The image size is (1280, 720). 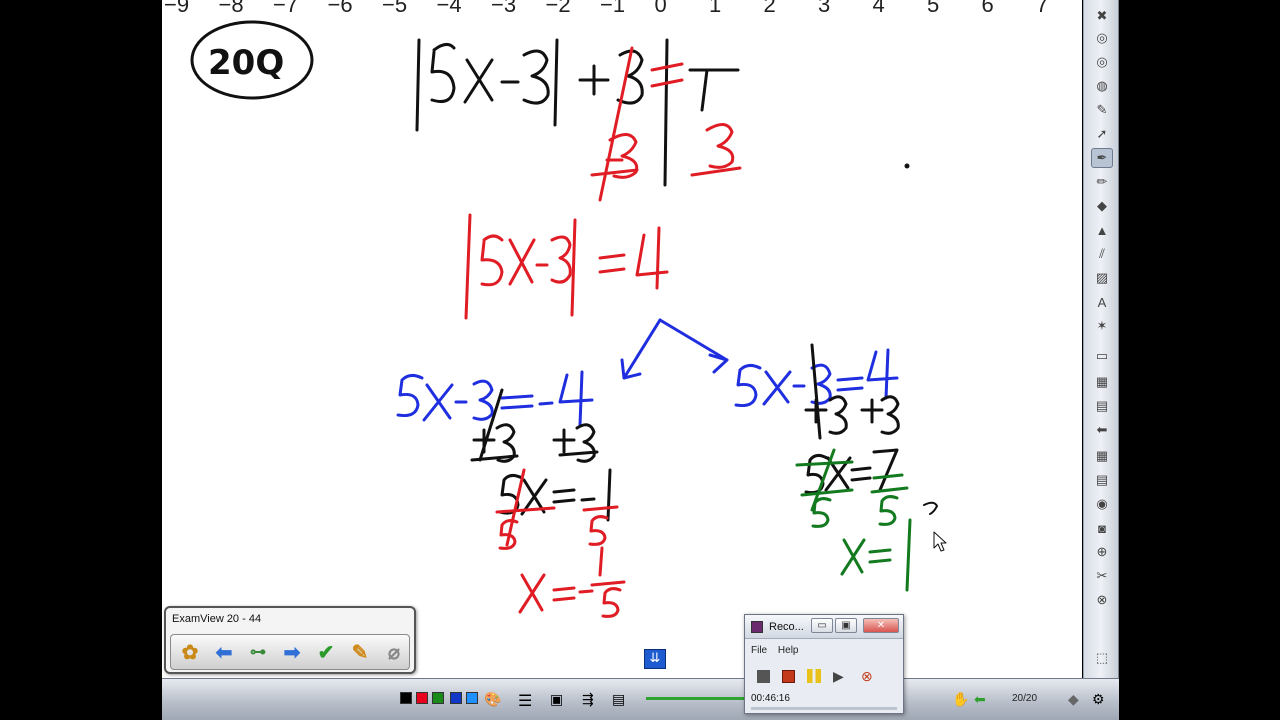 I want to click on problem-number: 20Q, so click(x=246, y=63).